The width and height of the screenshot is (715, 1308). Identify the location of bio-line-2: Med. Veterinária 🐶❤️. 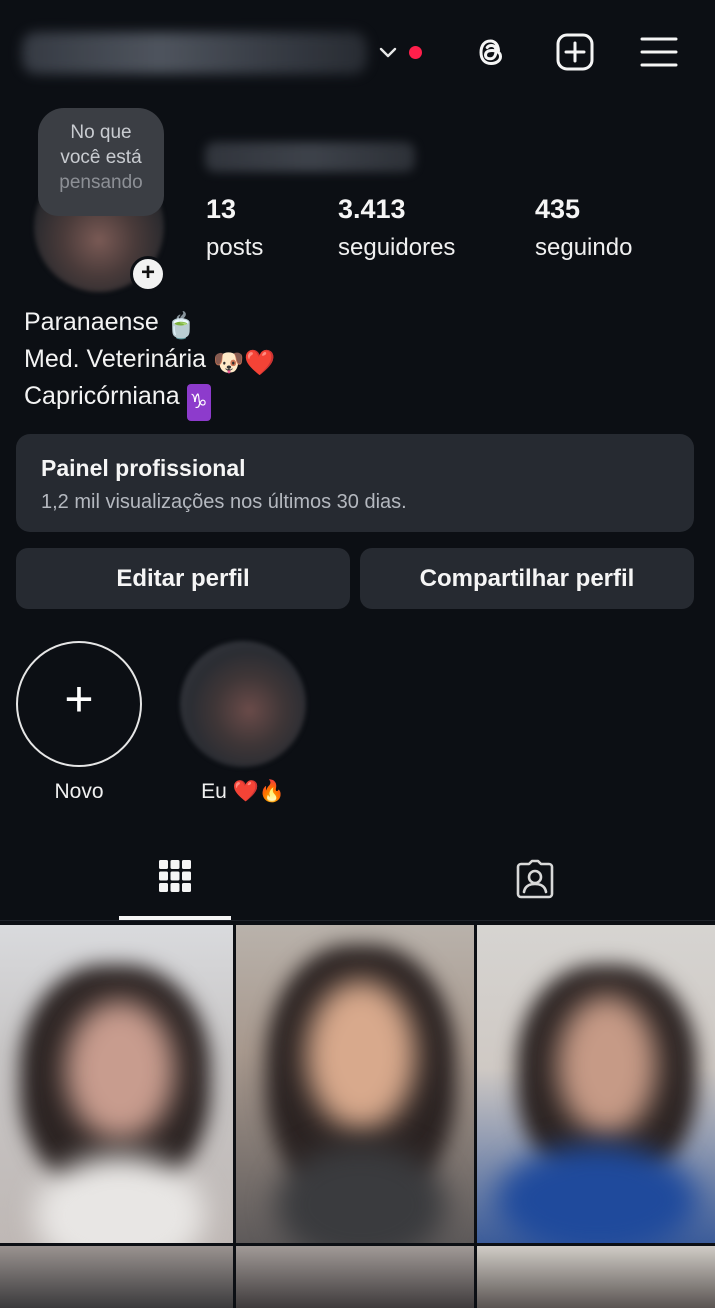
(149, 361).